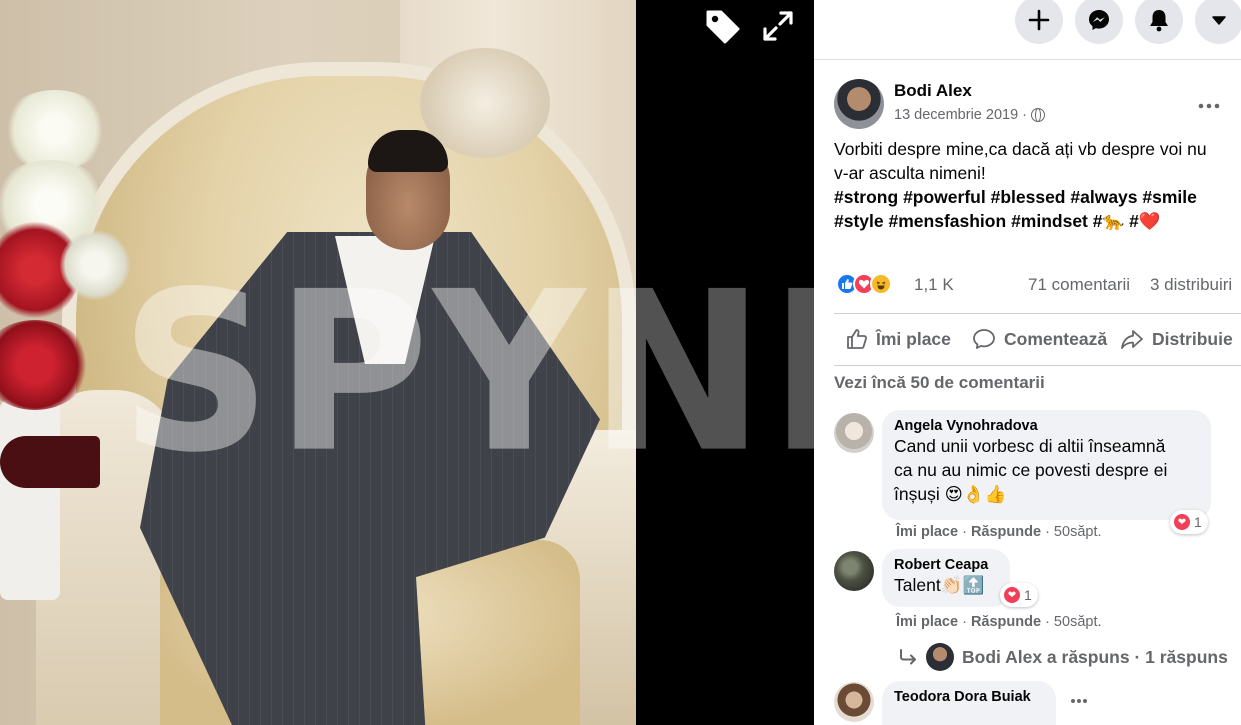 The image size is (1241, 725). I want to click on photo-person-shoe, so click(50, 462).